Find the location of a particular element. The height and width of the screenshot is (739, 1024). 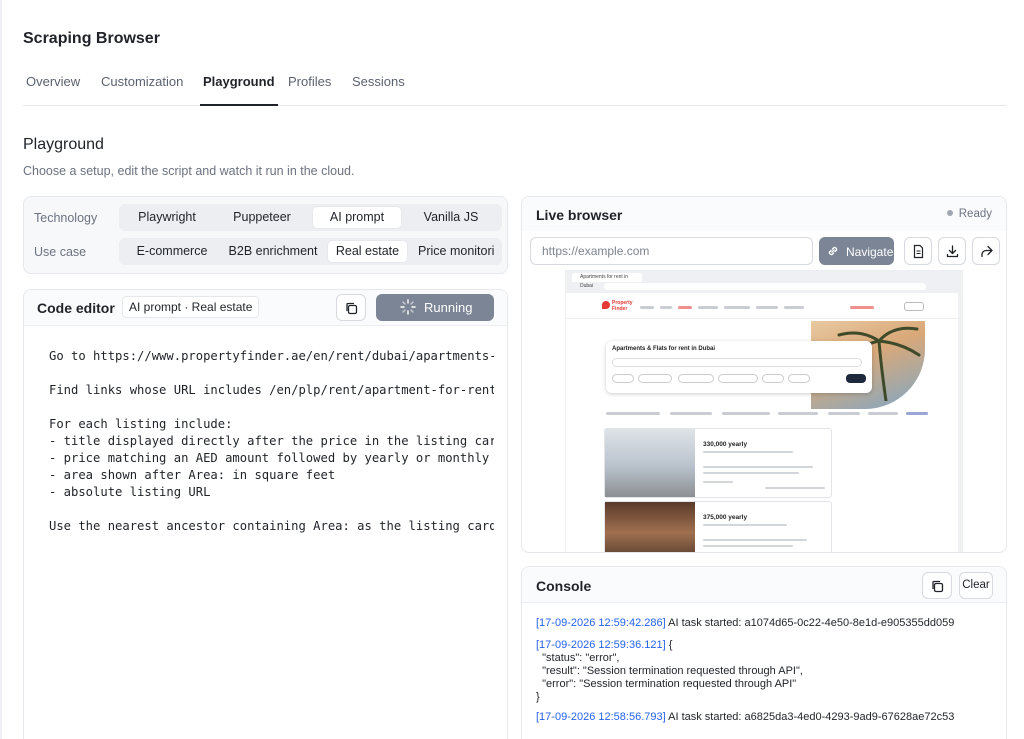

technology-label: Technology is located at coordinates (66, 218).